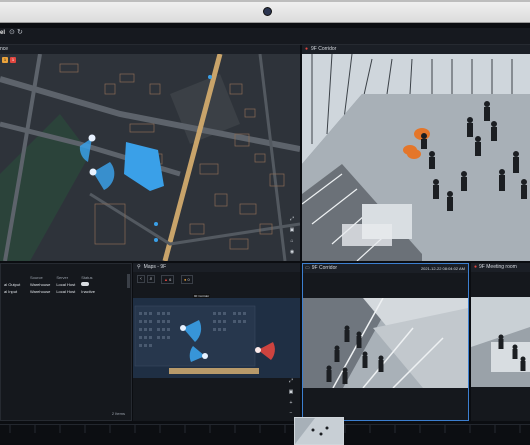  I want to click on playback-timeline, so click(265, 431).